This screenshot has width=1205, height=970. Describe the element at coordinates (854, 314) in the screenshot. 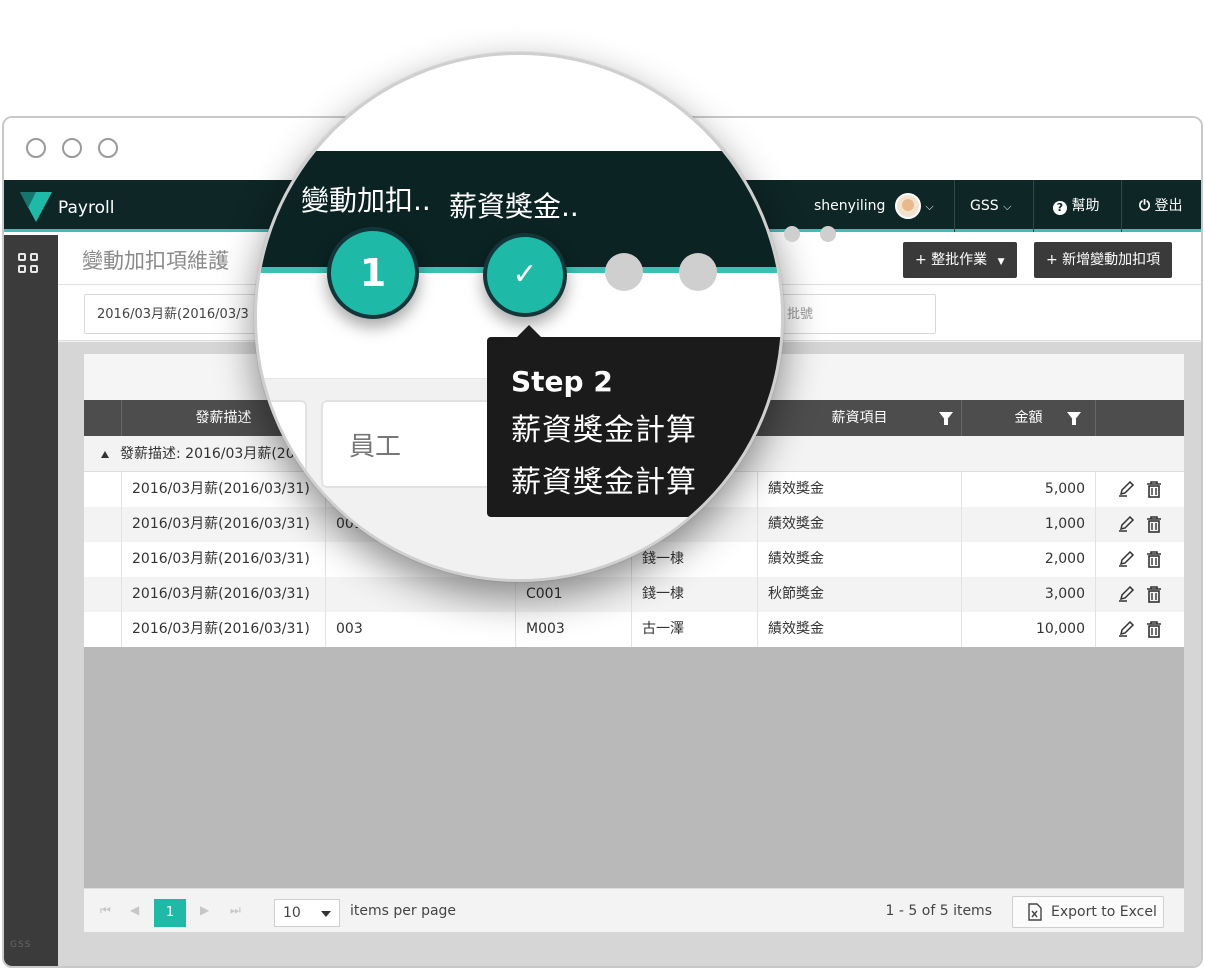

I see `batch-number-input: 批號` at that location.